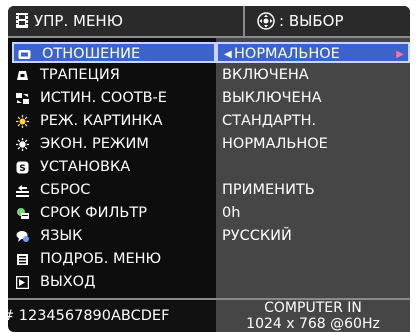 The height and width of the screenshot is (332, 416). Describe the element at coordinates (86, 316) in the screenshot. I see `serial-number: # 1234567890ABCDEF` at that location.